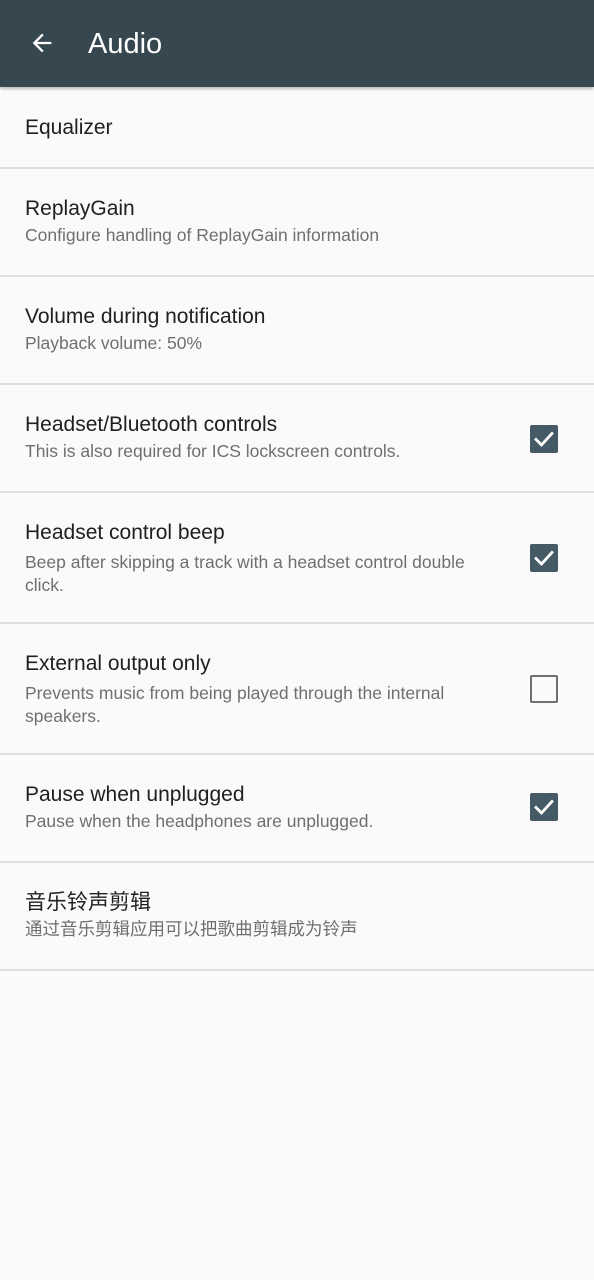 The image size is (594, 1280). I want to click on headset-controls-checkbox, so click(544, 439).